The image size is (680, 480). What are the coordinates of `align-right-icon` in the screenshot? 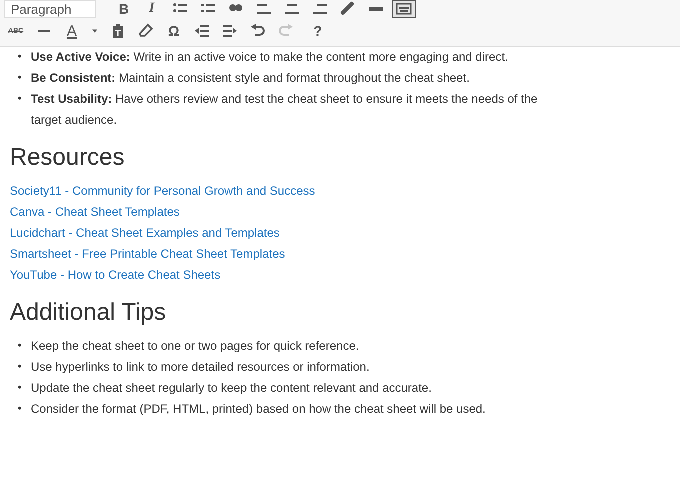 It's located at (320, 9).